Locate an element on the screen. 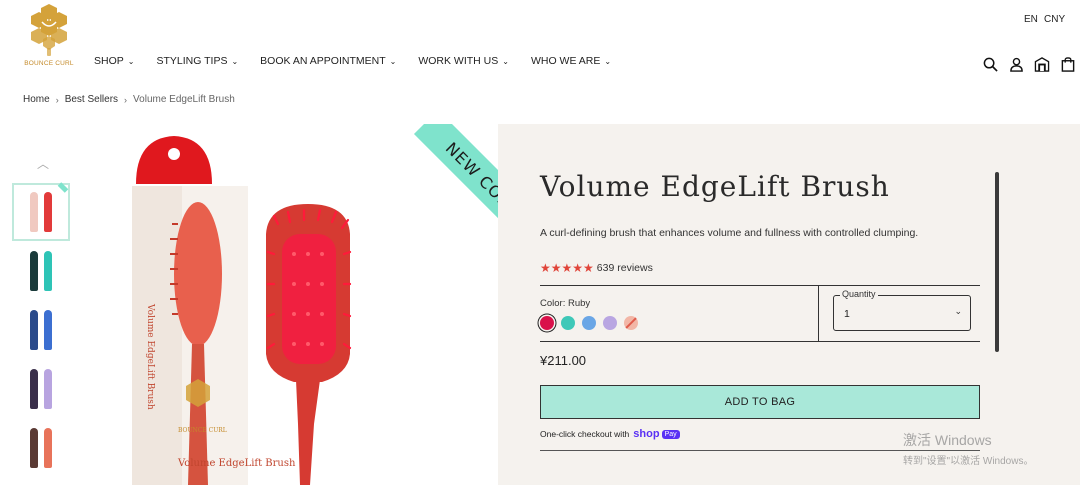  add-to-bag-button: ADD TO BAG is located at coordinates (760, 402).